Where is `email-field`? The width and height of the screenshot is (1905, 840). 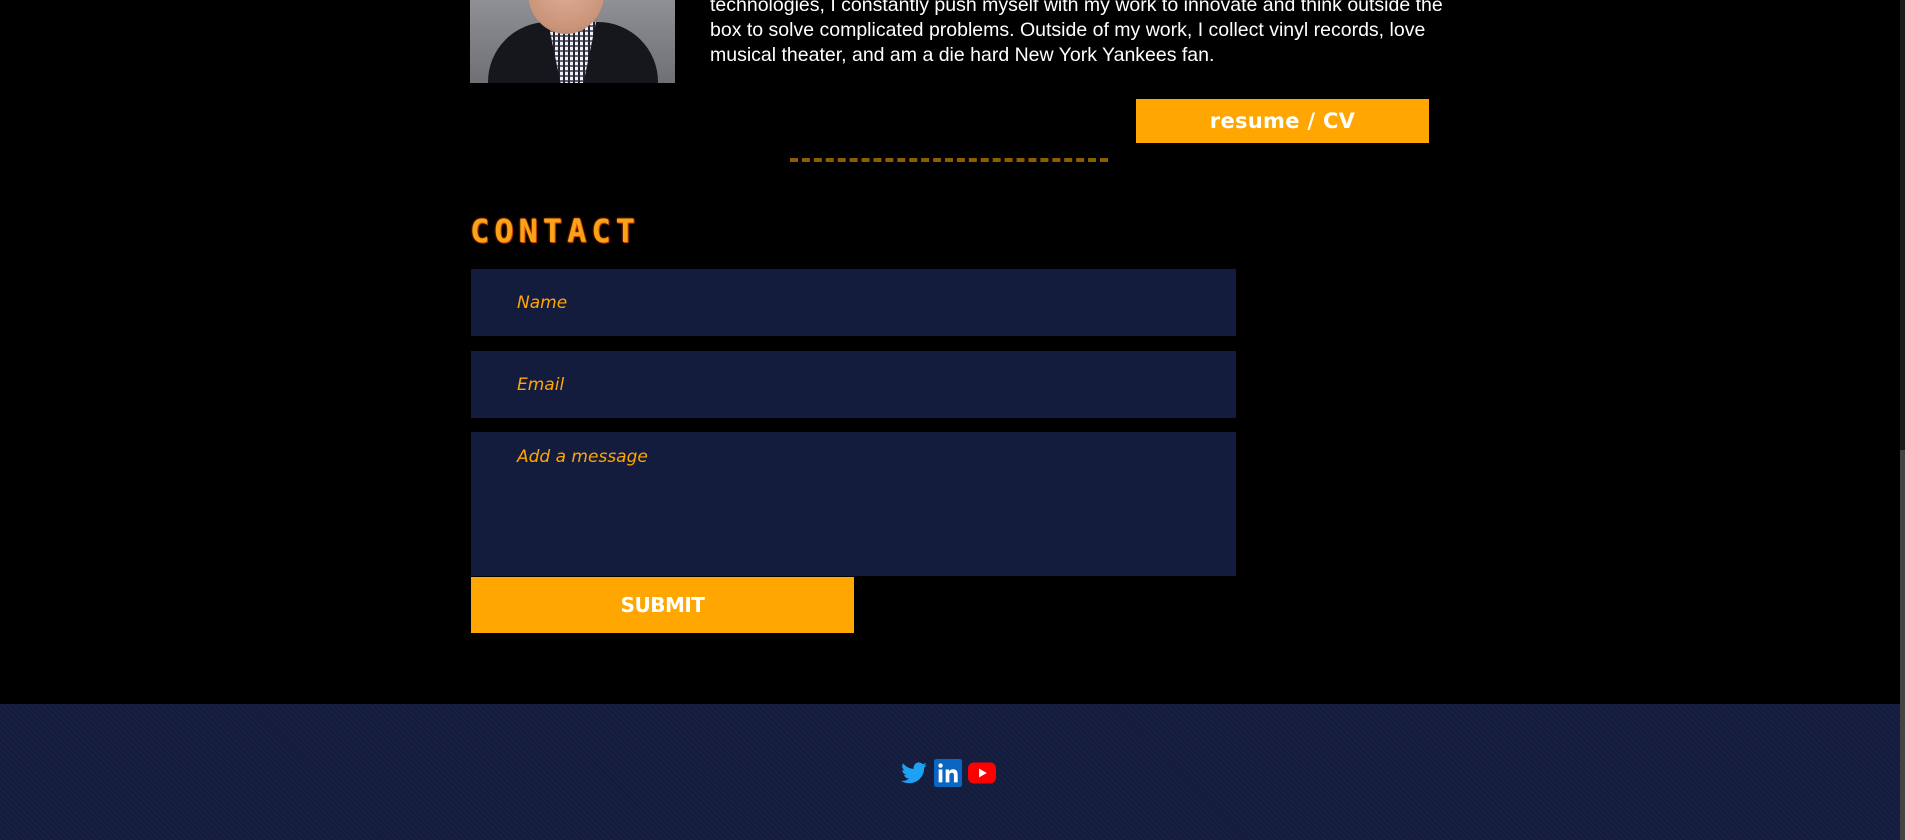
email-field is located at coordinates (853, 384).